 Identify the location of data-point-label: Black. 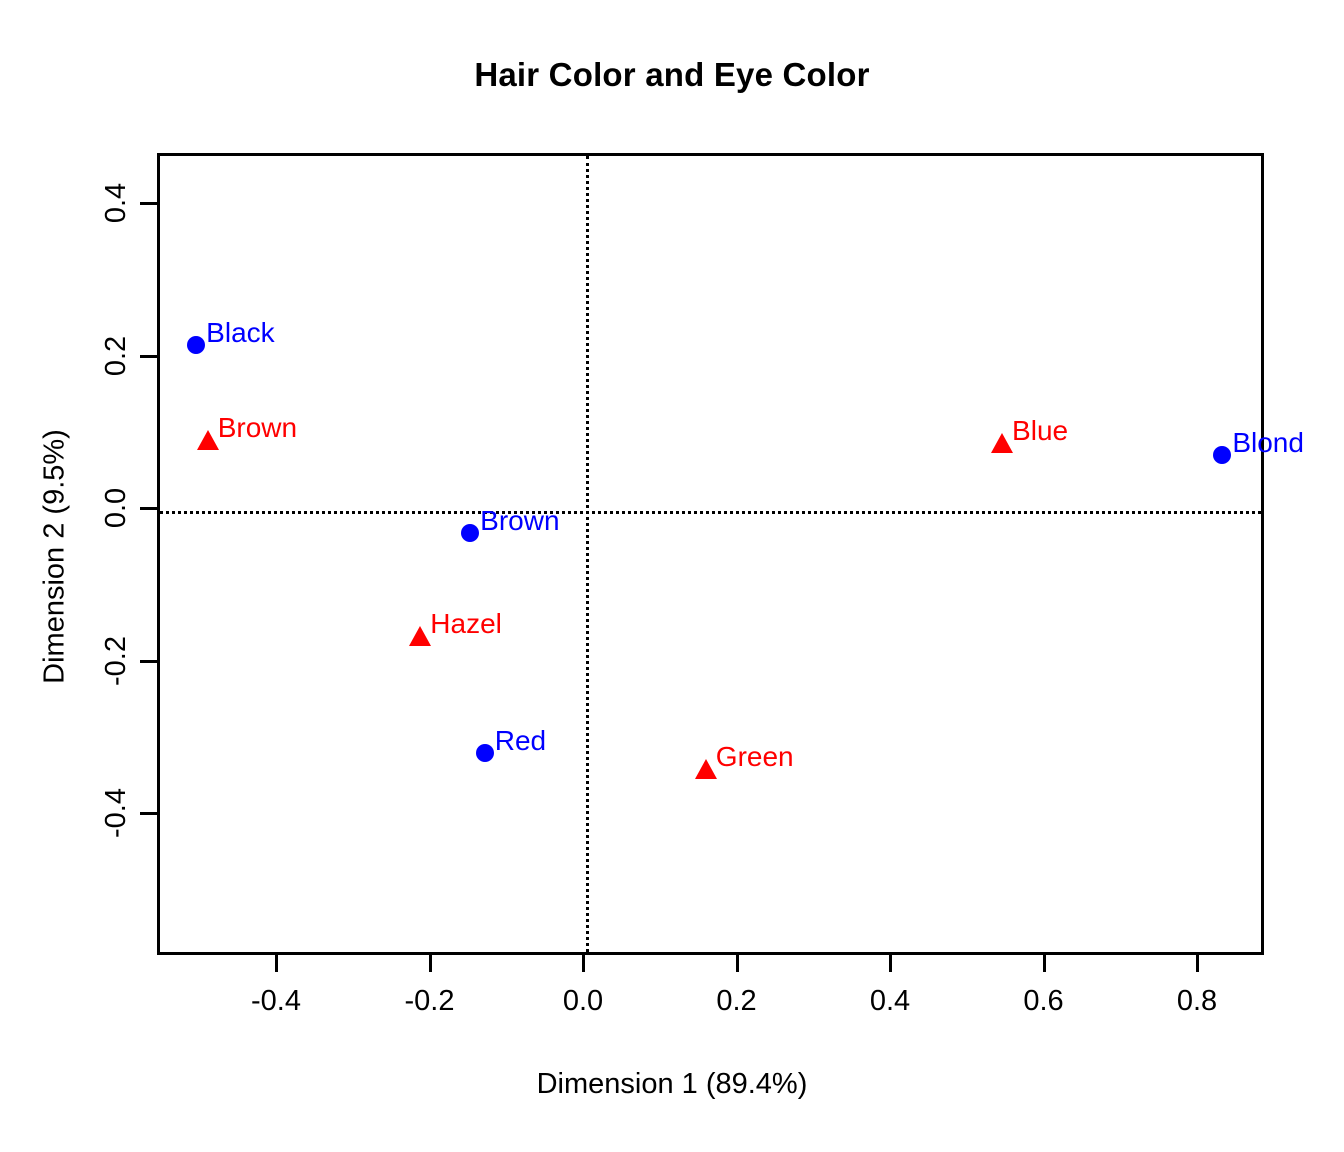
(240, 332).